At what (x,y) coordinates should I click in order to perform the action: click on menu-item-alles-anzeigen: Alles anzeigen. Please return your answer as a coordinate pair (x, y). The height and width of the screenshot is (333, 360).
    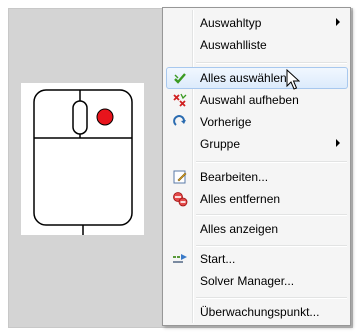
    Looking at the image, I should click on (257, 229).